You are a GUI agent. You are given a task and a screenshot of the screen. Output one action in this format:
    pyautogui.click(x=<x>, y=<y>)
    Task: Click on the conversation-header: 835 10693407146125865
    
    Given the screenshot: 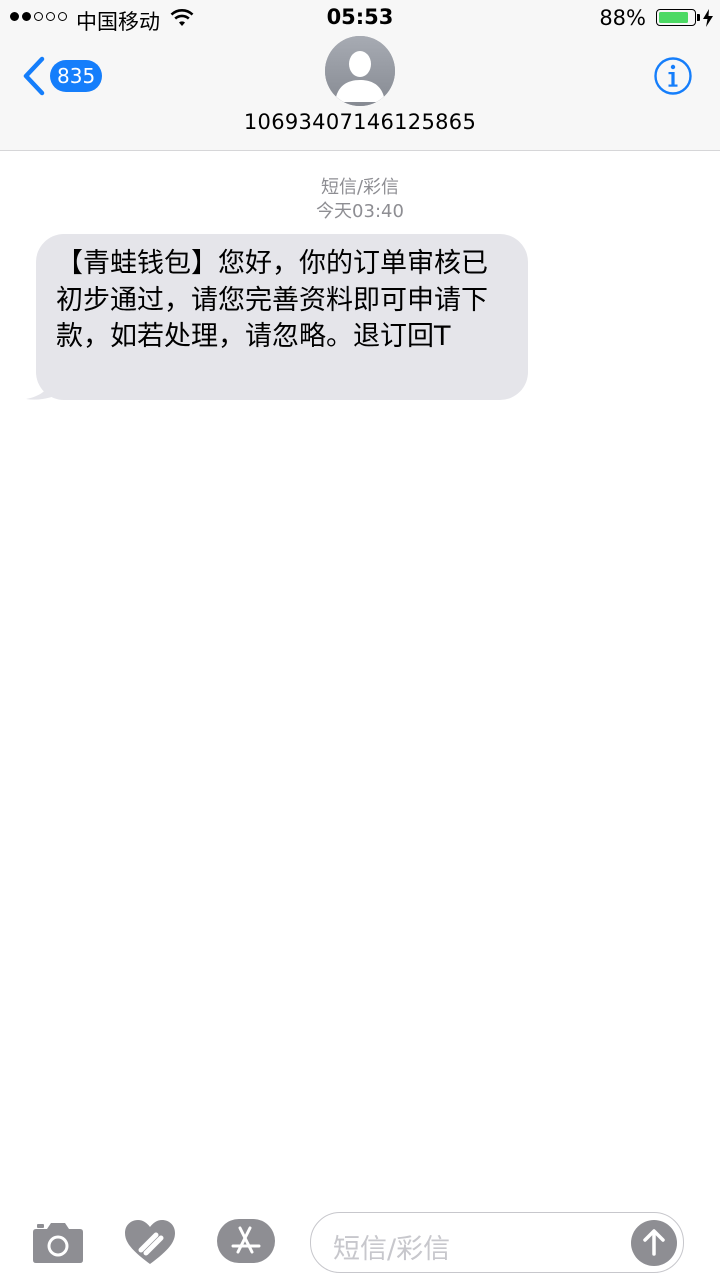 What is the action you would take?
    pyautogui.click(x=360, y=93)
    